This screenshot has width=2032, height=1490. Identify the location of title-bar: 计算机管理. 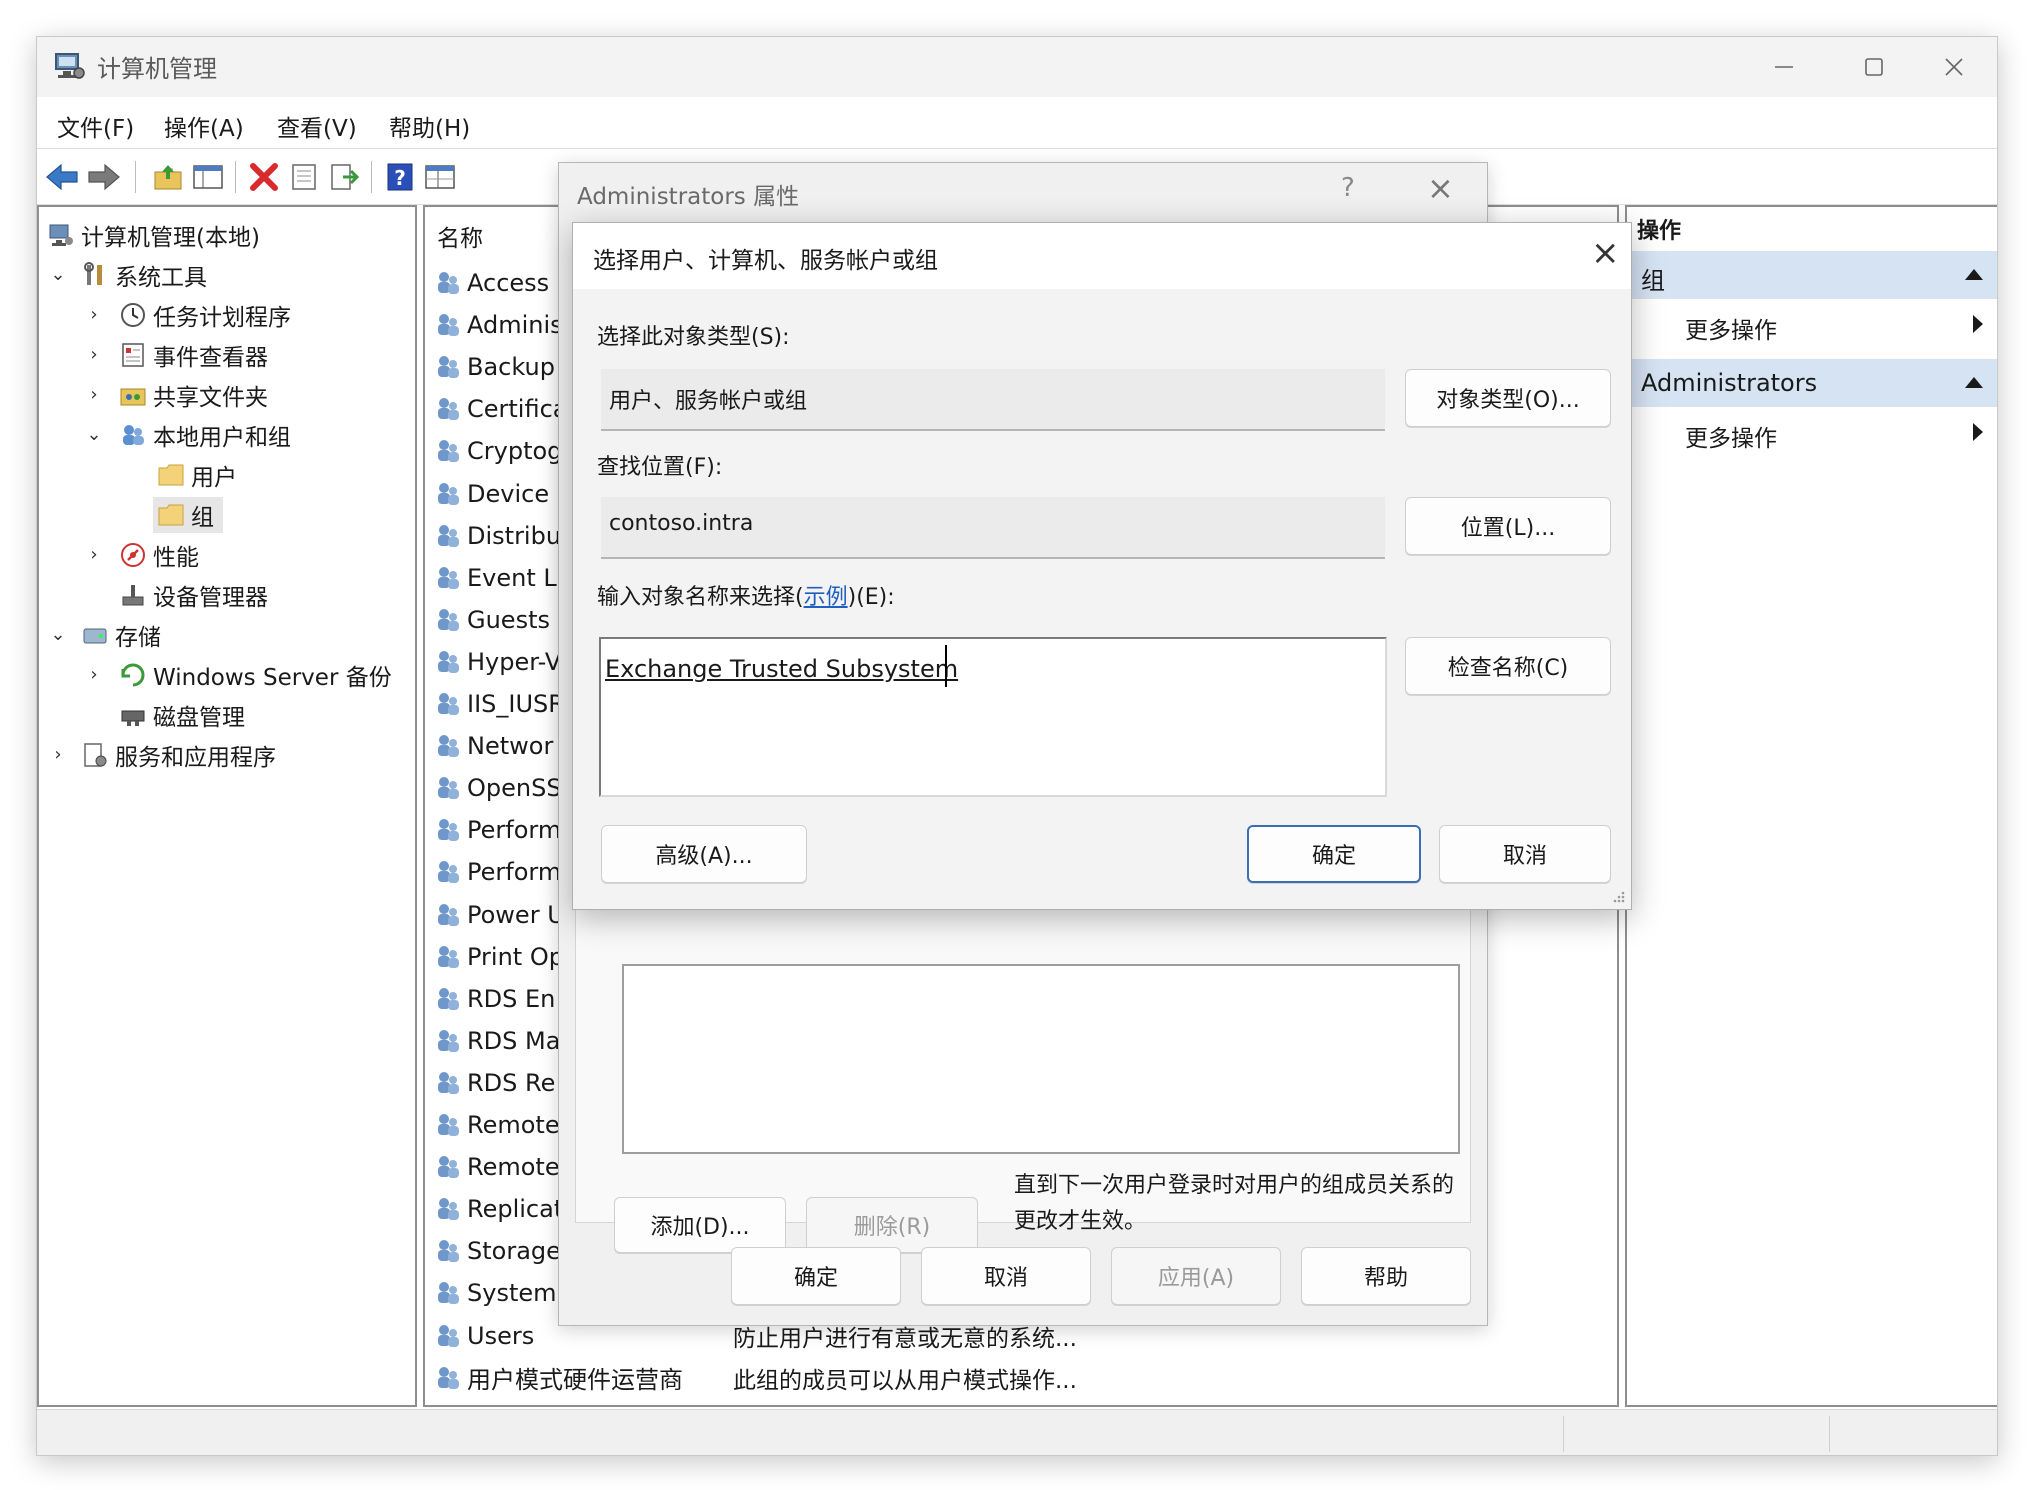
(1017, 67).